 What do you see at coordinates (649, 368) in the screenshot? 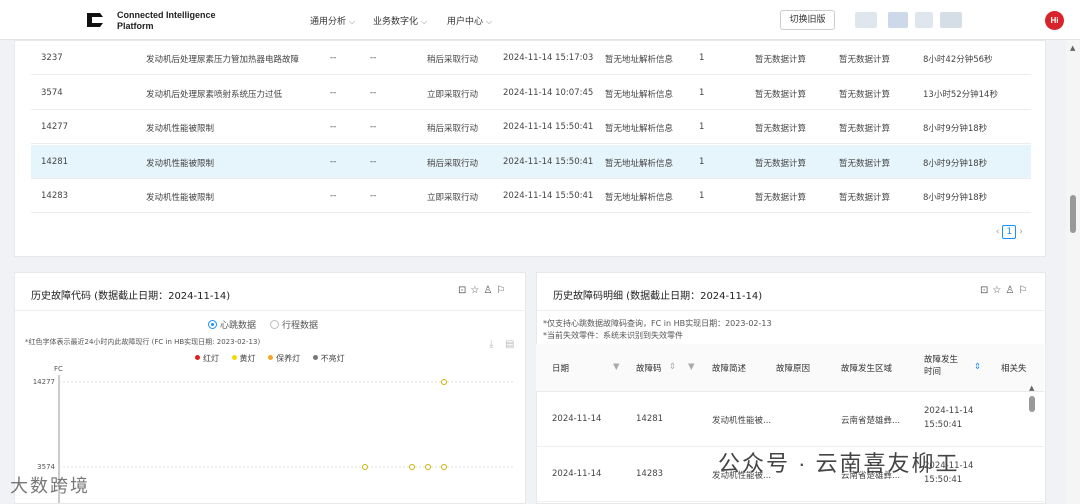
I see `col-fault-code: 故障码` at bounding box center [649, 368].